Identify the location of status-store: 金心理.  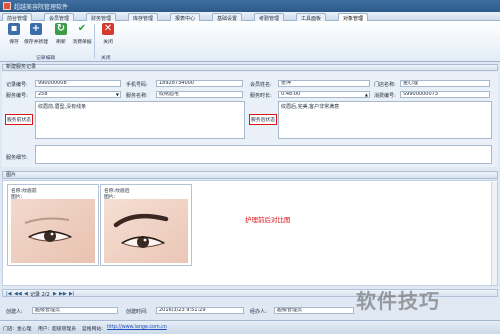
(24, 329).